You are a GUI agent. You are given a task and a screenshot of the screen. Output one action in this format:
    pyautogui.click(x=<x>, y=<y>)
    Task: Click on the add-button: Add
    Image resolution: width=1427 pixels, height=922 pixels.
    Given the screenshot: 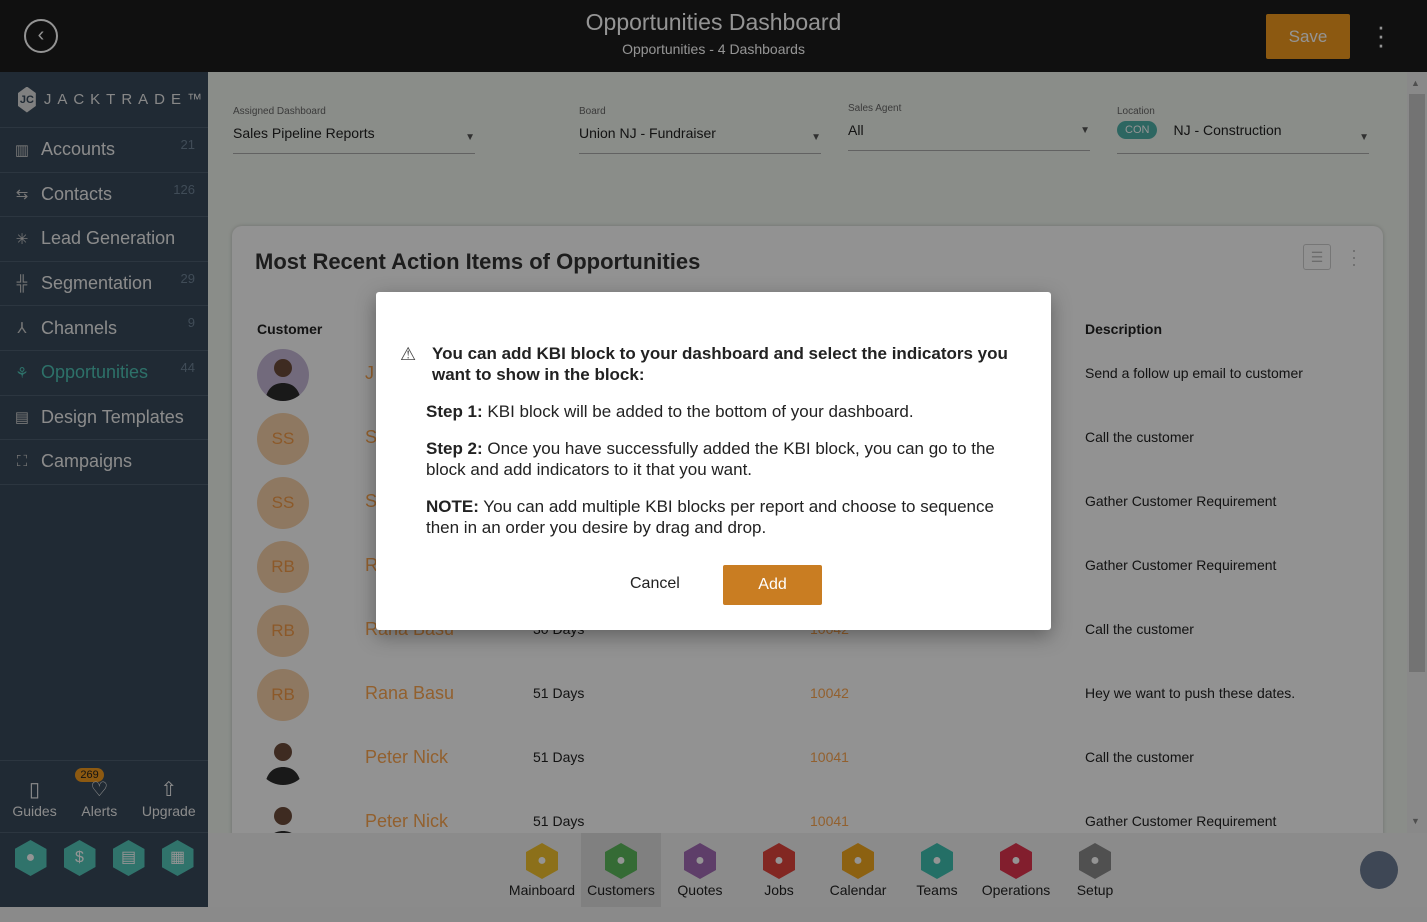 What is the action you would take?
    pyautogui.click(x=772, y=585)
    